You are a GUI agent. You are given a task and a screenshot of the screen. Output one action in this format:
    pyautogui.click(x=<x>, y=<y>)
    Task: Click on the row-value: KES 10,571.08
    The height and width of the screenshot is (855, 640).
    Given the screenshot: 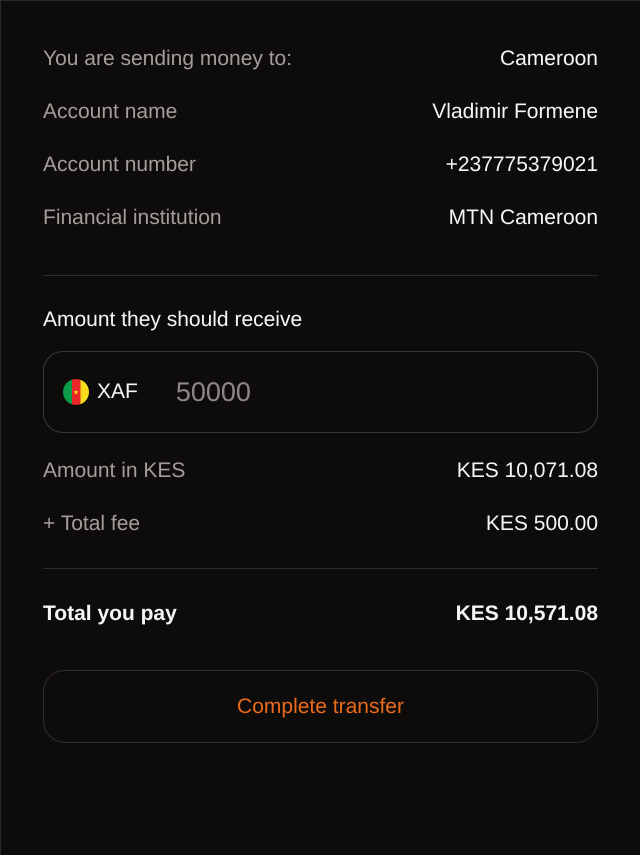 What is the action you would take?
    pyautogui.click(x=527, y=614)
    